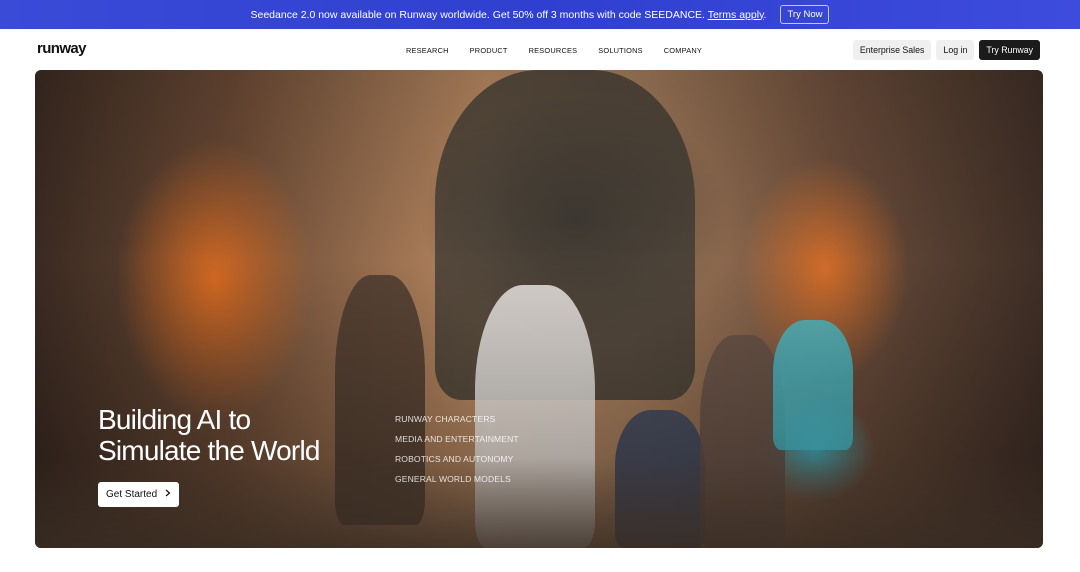 The width and height of the screenshot is (1080, 572). I want to click on link-general-world-models: GENERAL WORLD MODELS, so click(457, 479).